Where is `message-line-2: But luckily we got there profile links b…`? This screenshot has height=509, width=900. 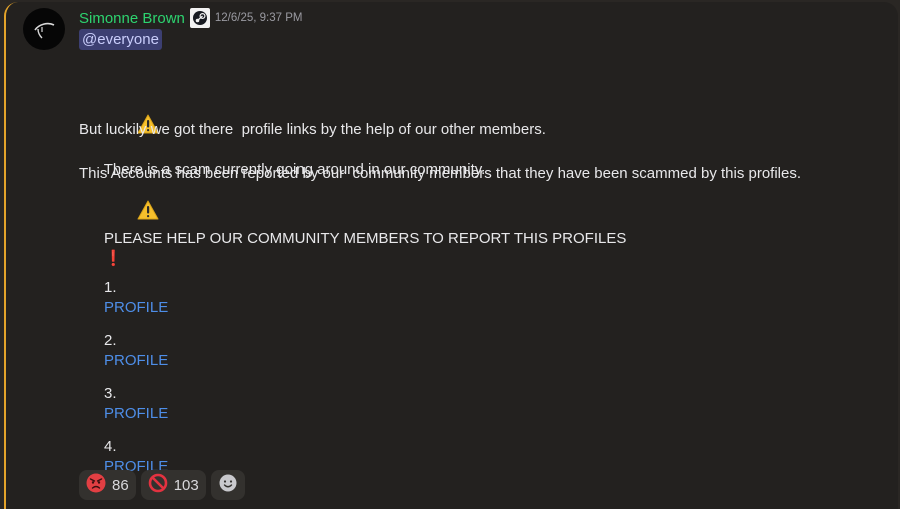
message-line-2: But luckily we got there profile links b… is located at coordinates (312, 129).